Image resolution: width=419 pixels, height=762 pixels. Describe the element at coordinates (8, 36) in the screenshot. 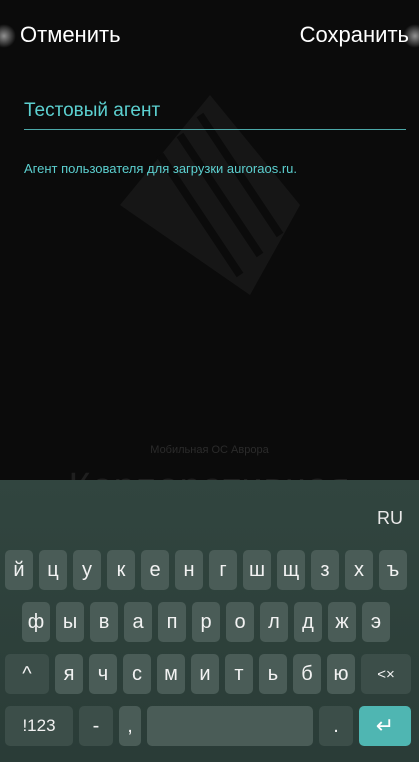

I see `left-edge-glow` at that location.